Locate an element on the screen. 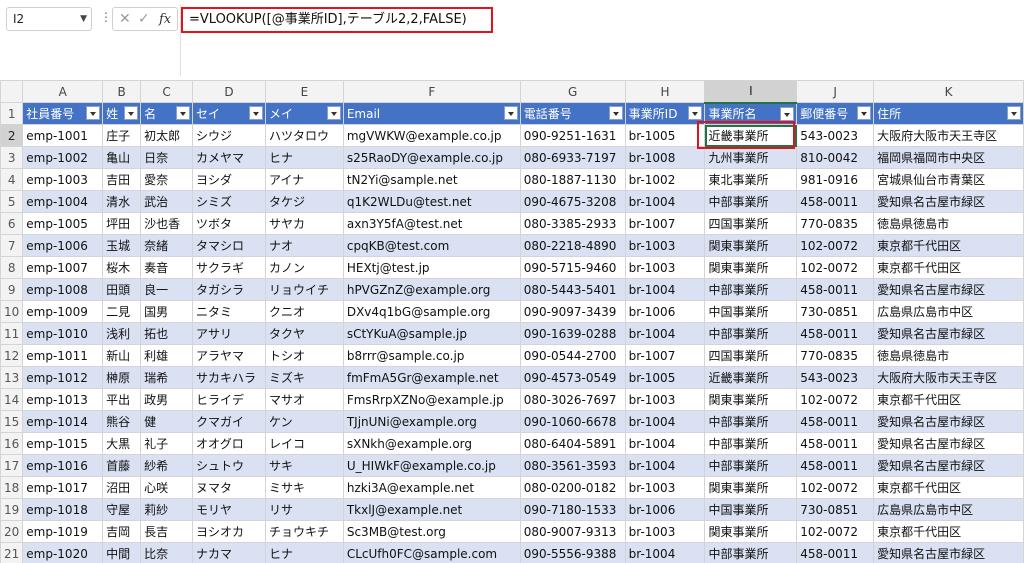 The height and width of the screenshot is (563, 1024). cell-k11: 愛知県名古屋市緑区 is located at coordinates (948, 333).